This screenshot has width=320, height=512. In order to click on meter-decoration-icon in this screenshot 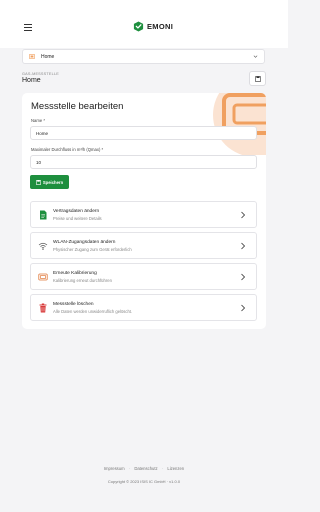, I will do `click(239, 124)`.